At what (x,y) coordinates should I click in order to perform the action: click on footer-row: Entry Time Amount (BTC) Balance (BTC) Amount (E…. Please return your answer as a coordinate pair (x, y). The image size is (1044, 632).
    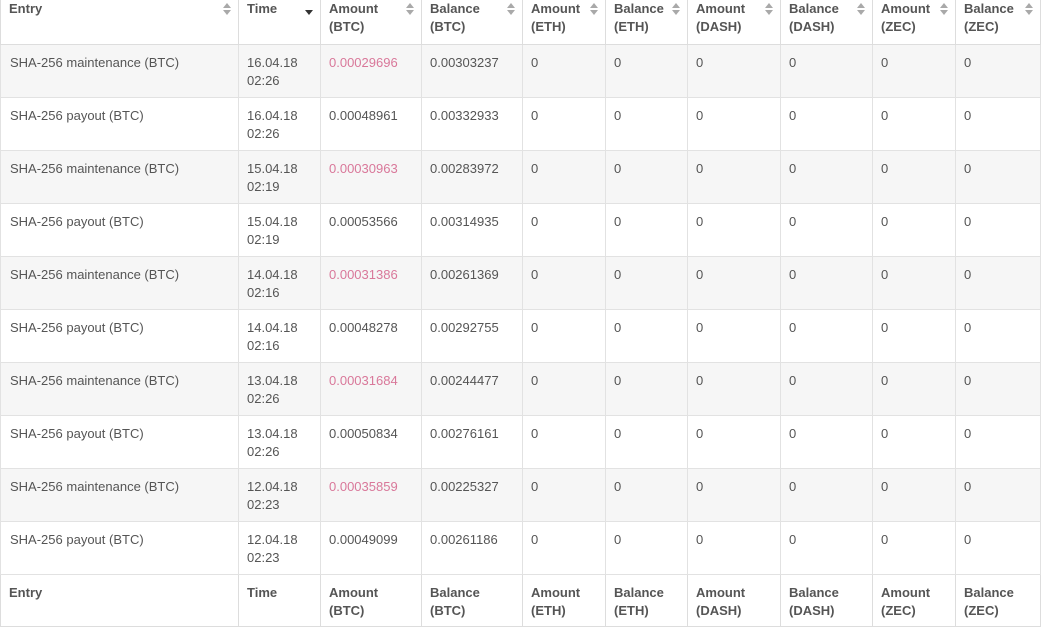
    Looking at the image, I should click on (520, 600).